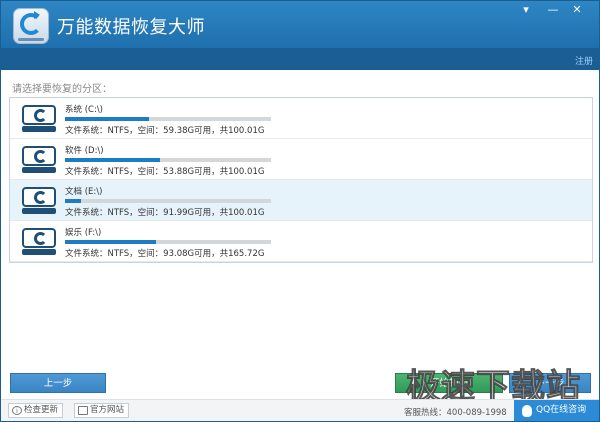  Describe the element at coordinates (165, 131) in the screenshot. I see `partition-info: 文件系统：NTFS，空间：59.38G可用，共100.01G` at that location.